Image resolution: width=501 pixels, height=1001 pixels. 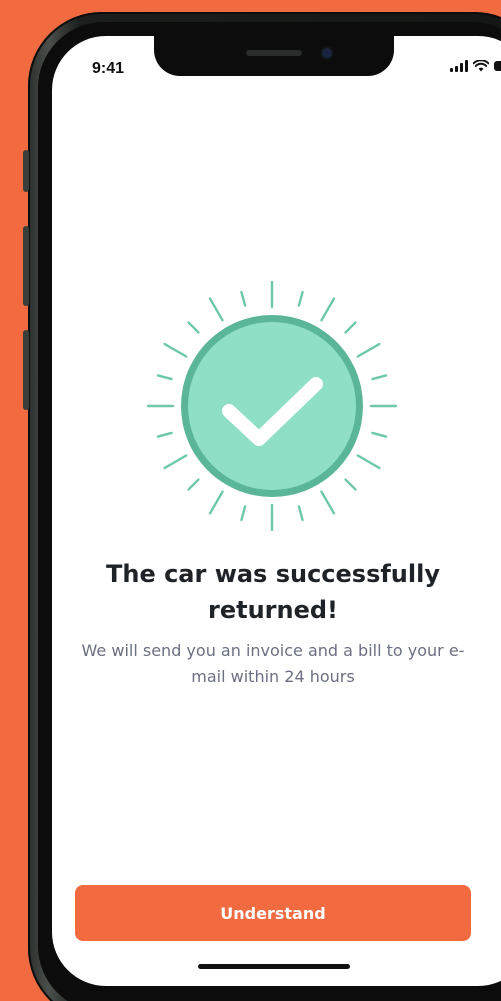 I want to click on success-illustration, so click(x=272, y=406).